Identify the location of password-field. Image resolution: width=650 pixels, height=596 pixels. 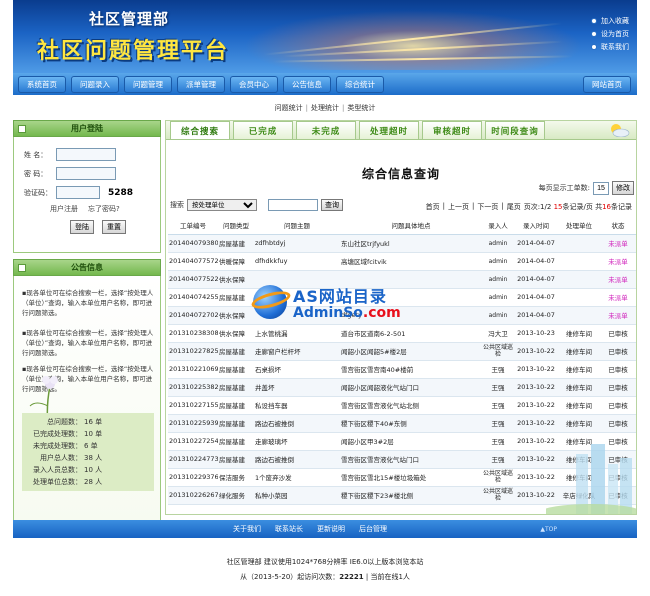
(86, 173).